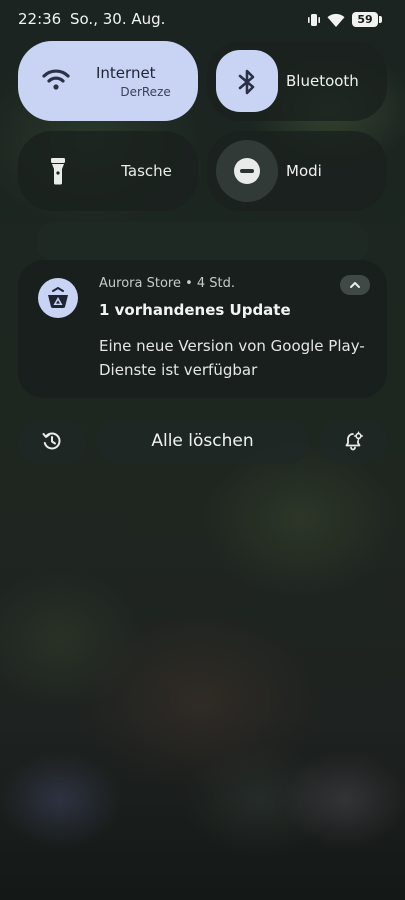 The image size is (405, 900). Describe the element at coordinates (118, 19) in the screenshot. I see `date: So., 30. Aug.` at that location.